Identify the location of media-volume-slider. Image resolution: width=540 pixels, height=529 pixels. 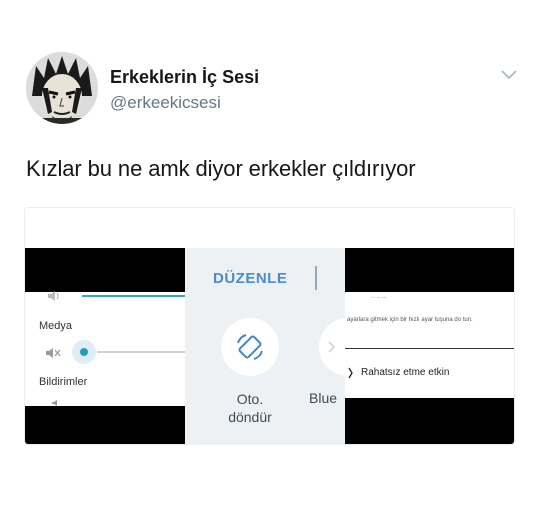
(133, 296).